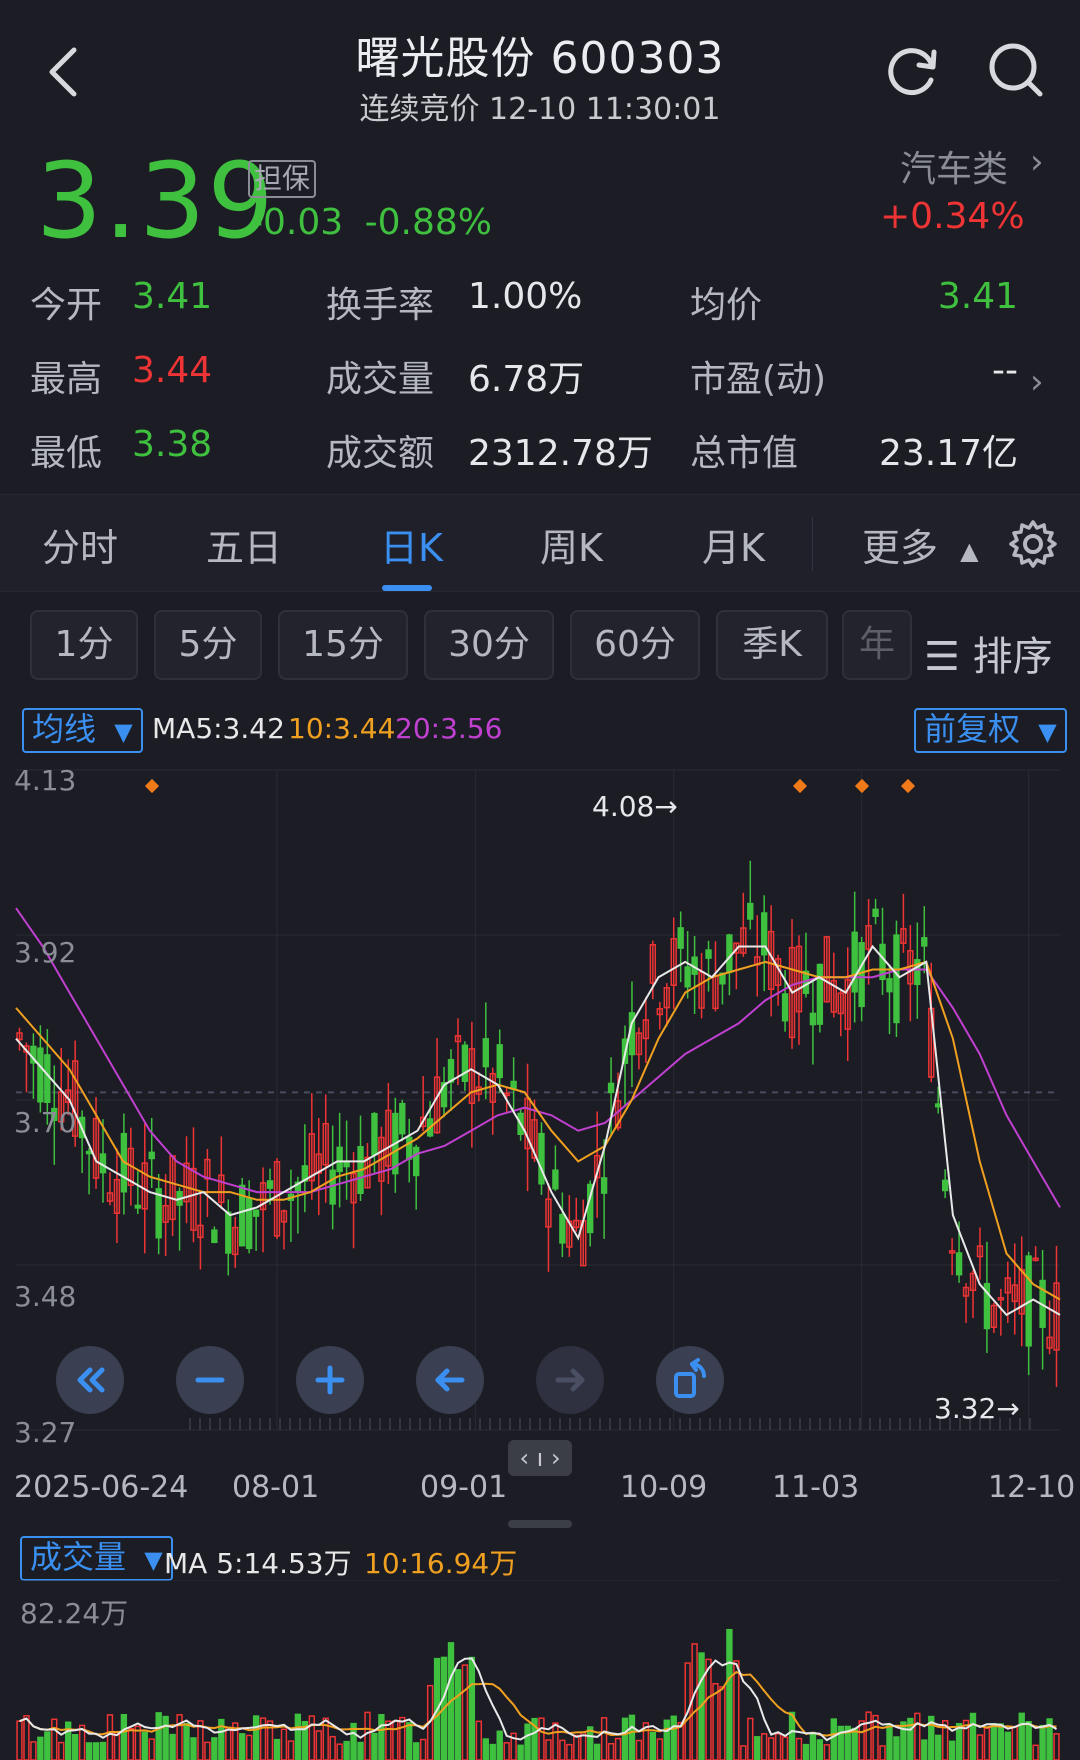 The width and height of the screenshot is (1080, 1760). I want to click on fast-back-button, so click(90, 1380).